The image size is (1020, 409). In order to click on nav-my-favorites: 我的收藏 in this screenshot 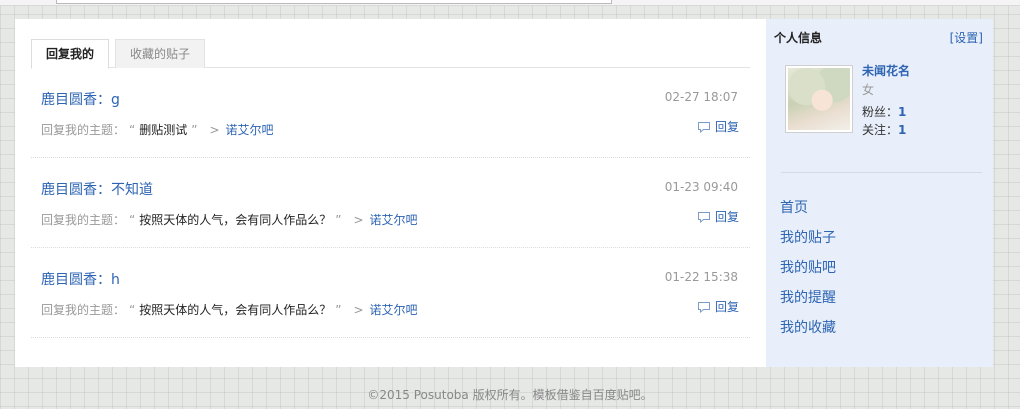, I will do `click(808, 333)`.